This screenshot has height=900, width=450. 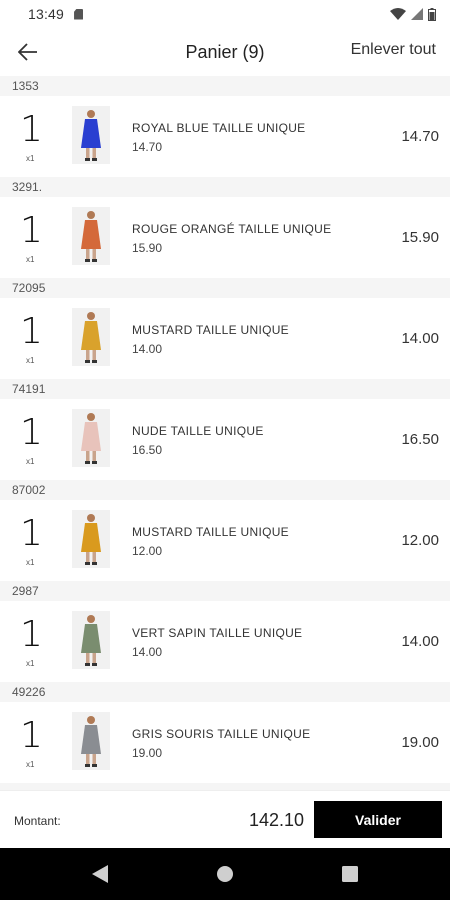 I want to click on item-total-price: 15.90, so click(x=420, y=237).